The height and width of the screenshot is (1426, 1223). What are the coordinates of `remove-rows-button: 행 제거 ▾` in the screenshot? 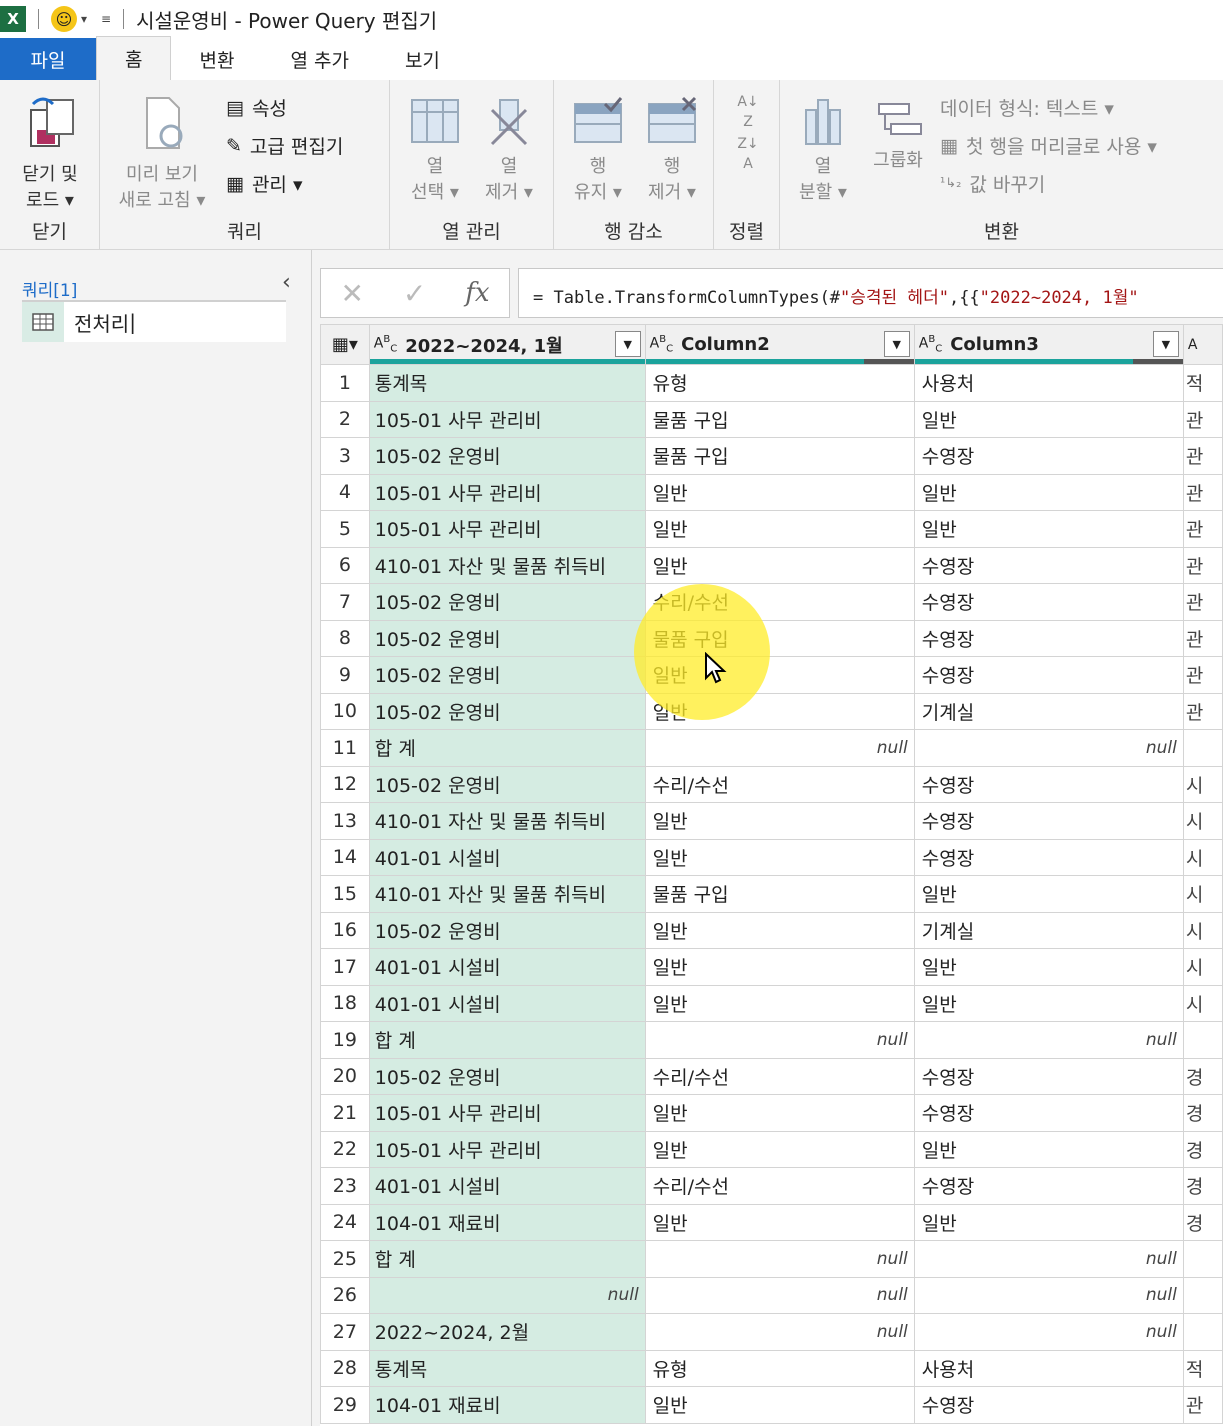 It's located at (672, 151).